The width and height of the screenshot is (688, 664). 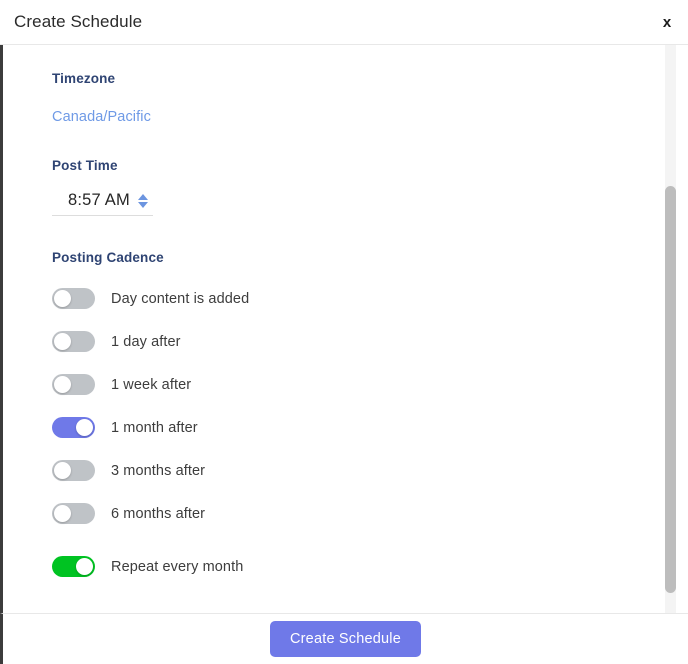 What do you see at coordinates (73, 427) in the screenshot?
I see `toggle-1-month-after` at bounding box center [73, 427].